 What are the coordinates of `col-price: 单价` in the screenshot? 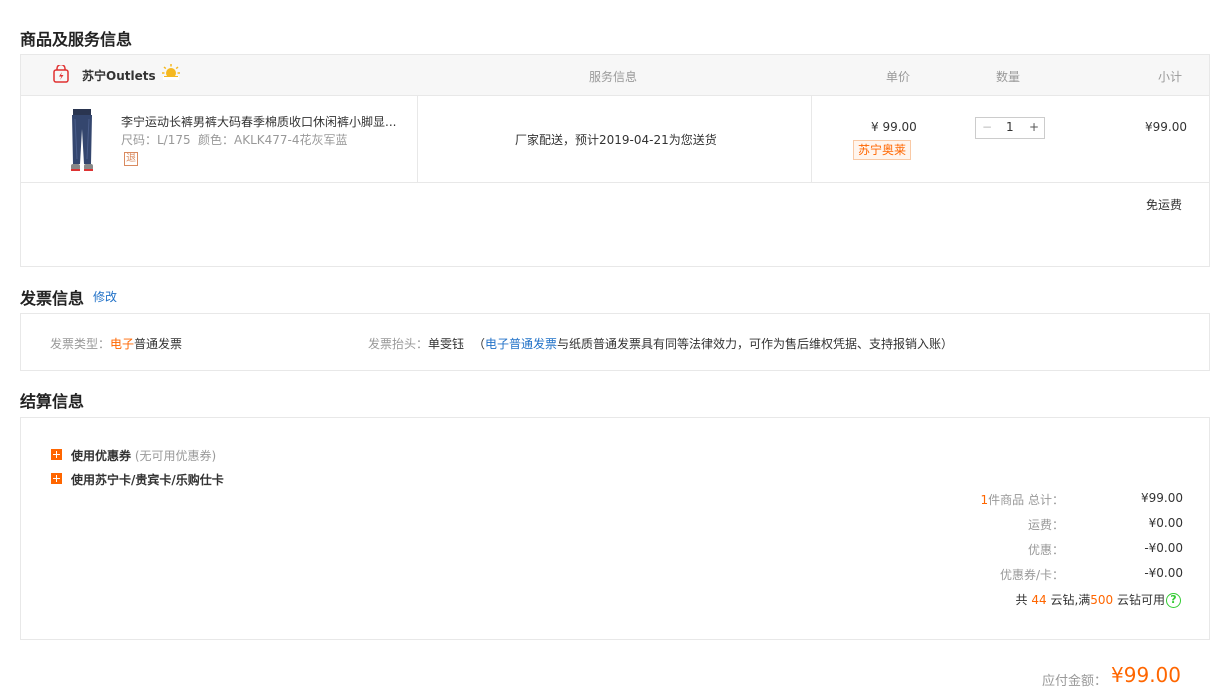 It's located at (898, 77).